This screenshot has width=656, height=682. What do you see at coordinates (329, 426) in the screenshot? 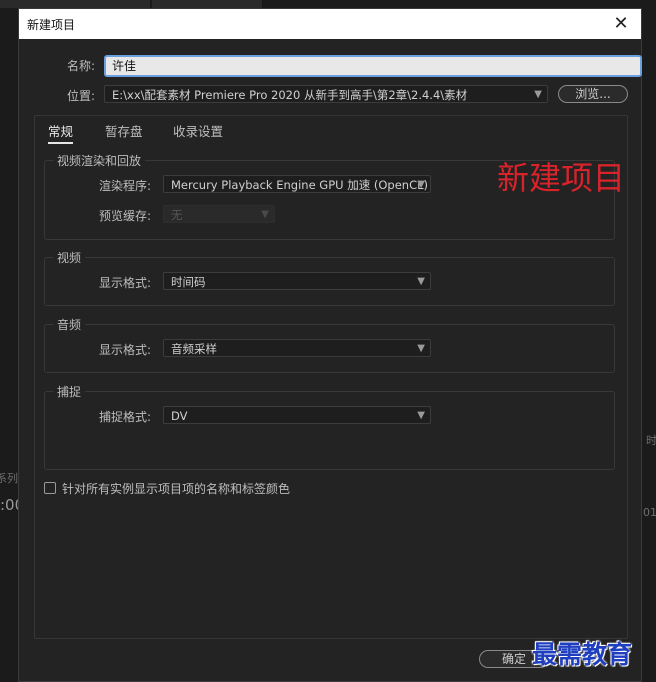
I see `group-capture: 捕捉` at bounding box center [329, 426].